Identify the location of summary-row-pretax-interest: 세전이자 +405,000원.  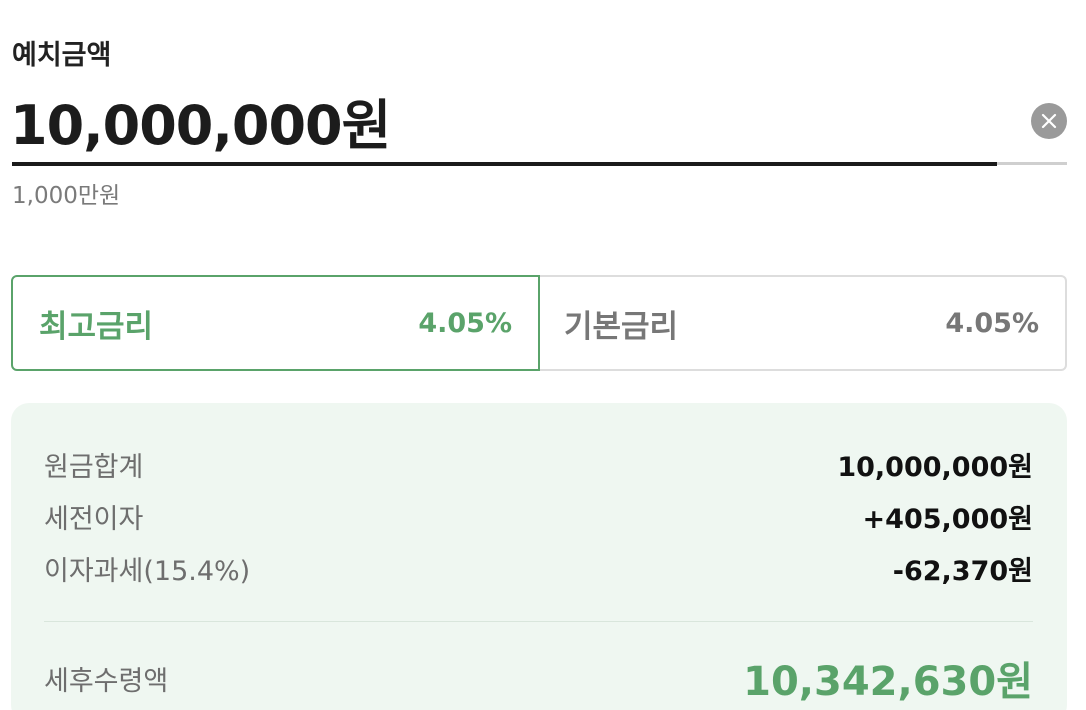
(538, 516).